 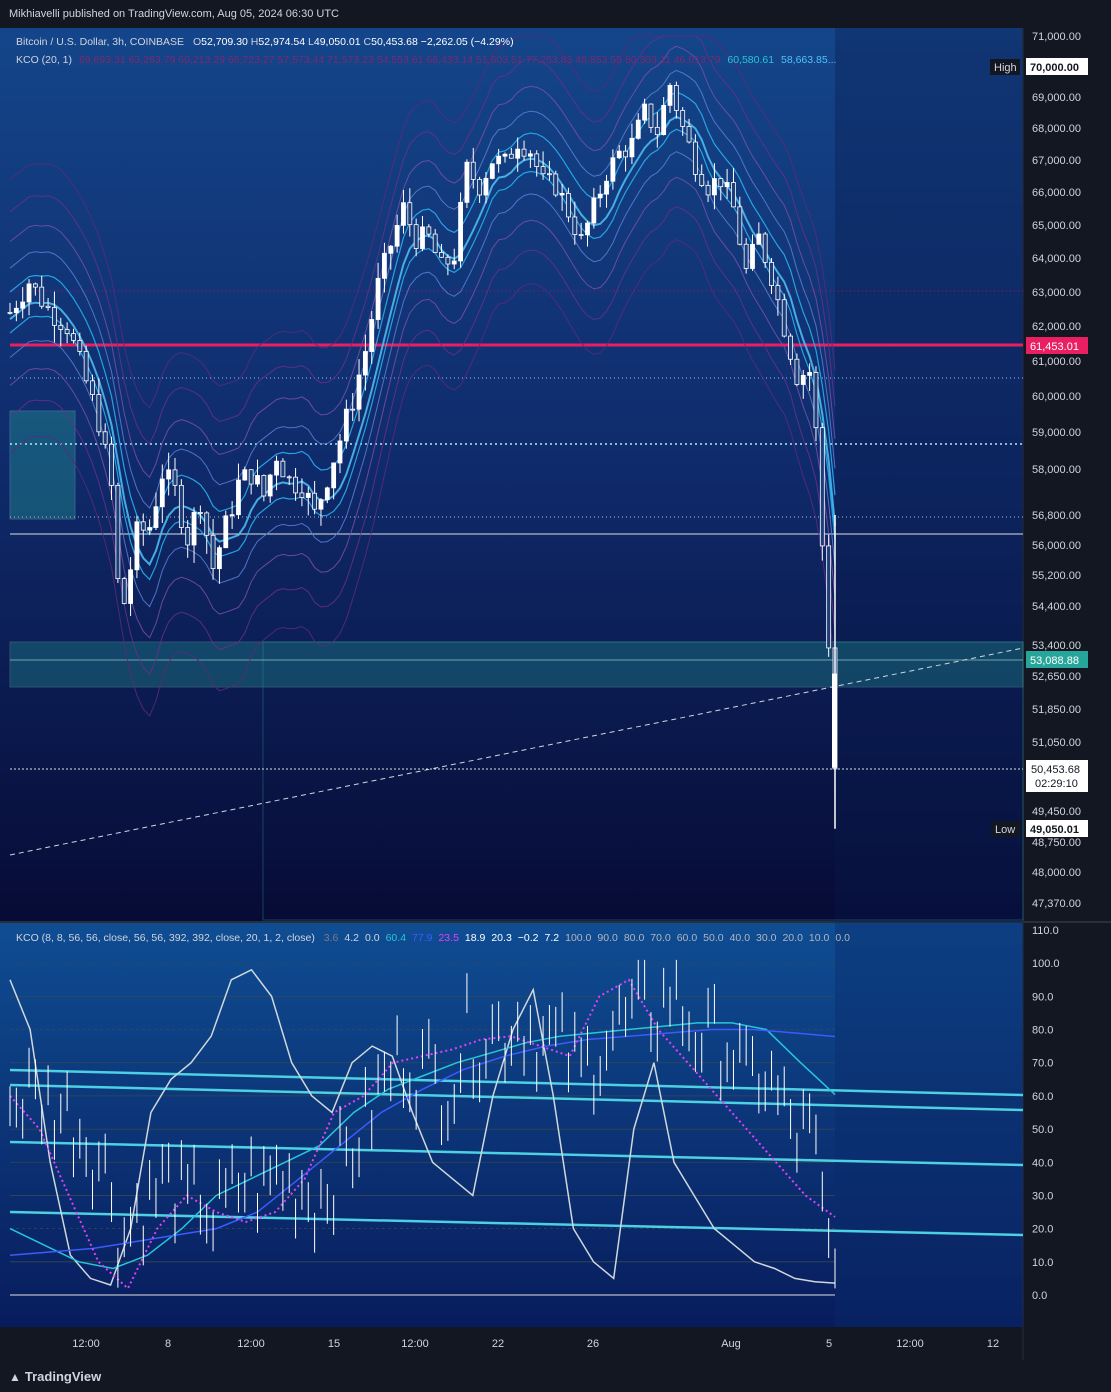 What do you see at coordinates (501, 938) in the screenshot?
I see `osc-value-7: 20.3` at bounding box center [501, 938].